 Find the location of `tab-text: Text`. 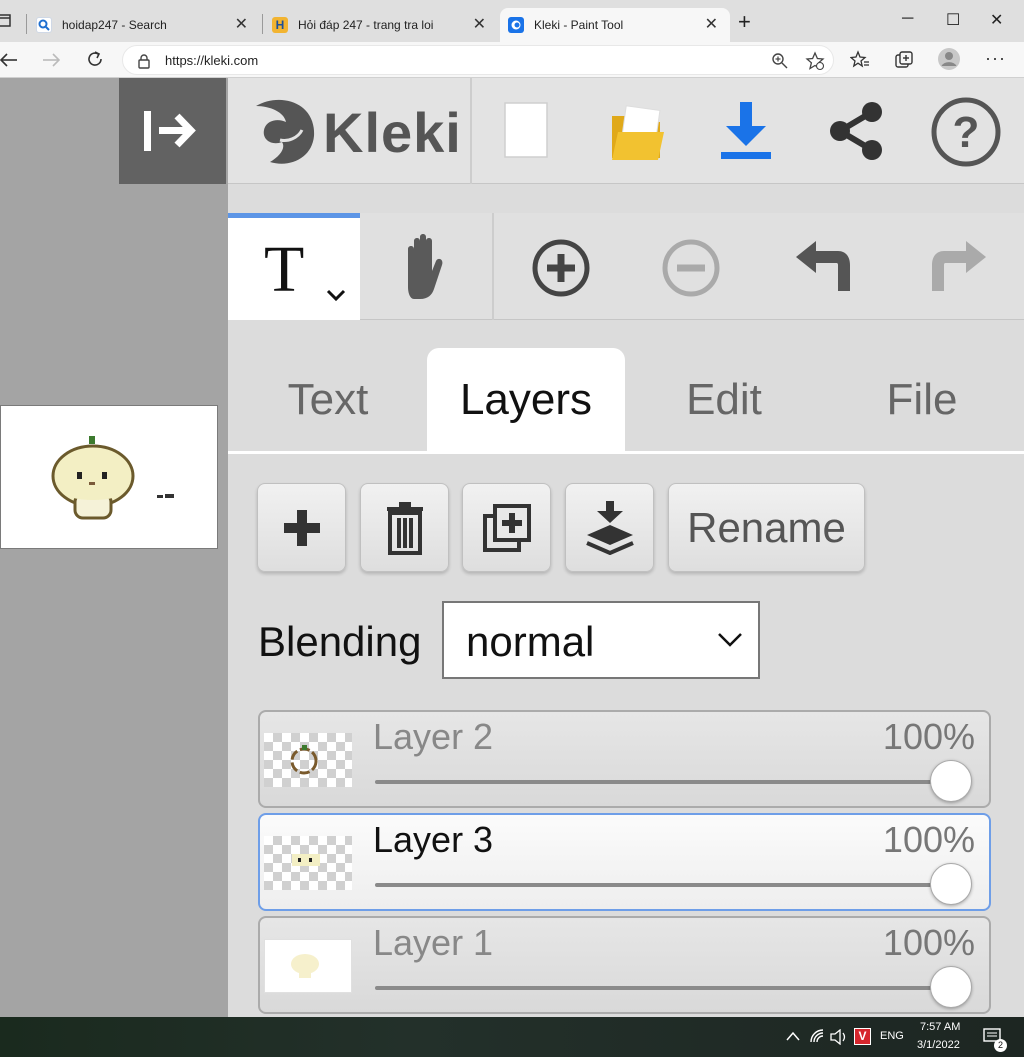

tab-text: Text is located at coordinates (328, 400).